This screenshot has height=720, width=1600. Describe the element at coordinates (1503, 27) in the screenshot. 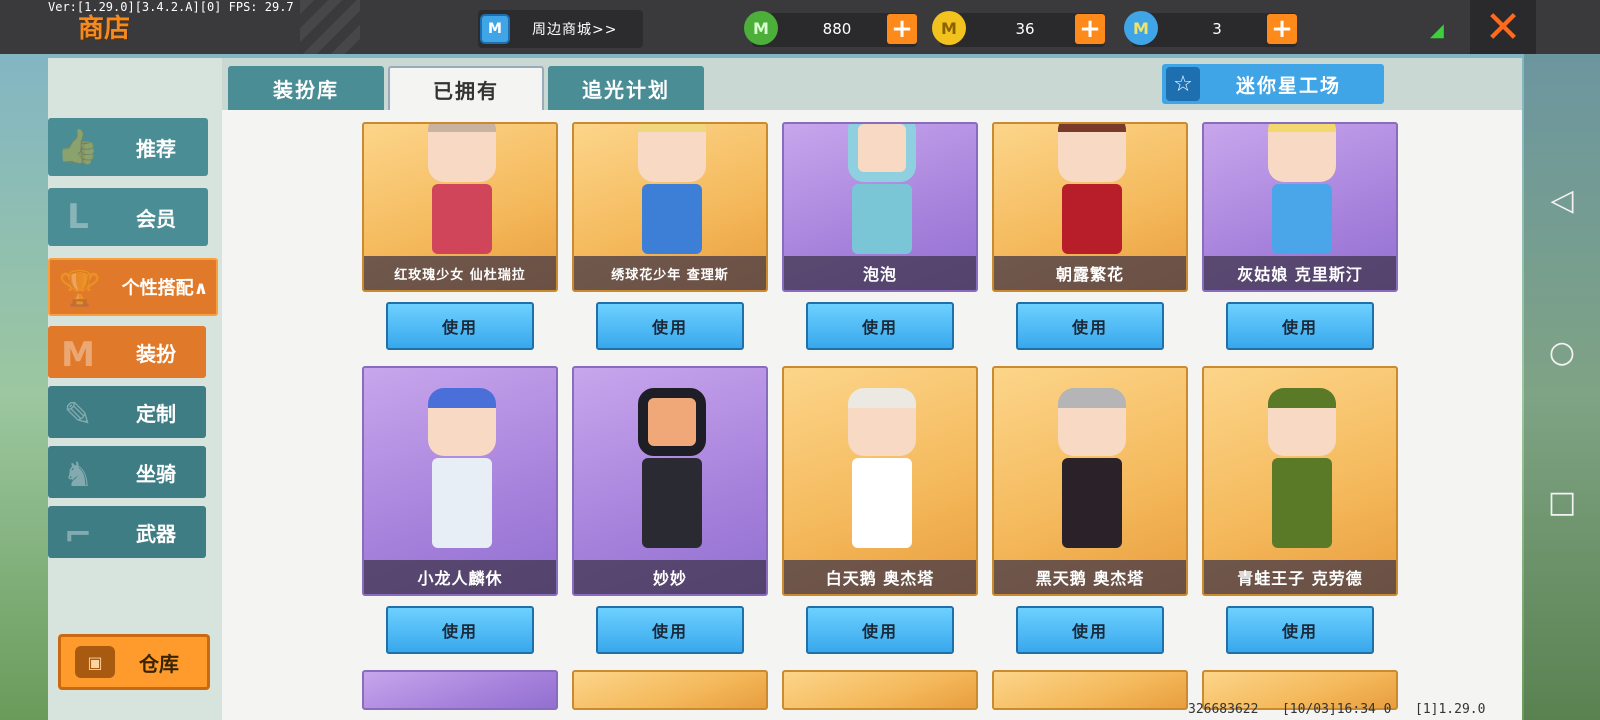

I see `close-button: ✕` at that location.